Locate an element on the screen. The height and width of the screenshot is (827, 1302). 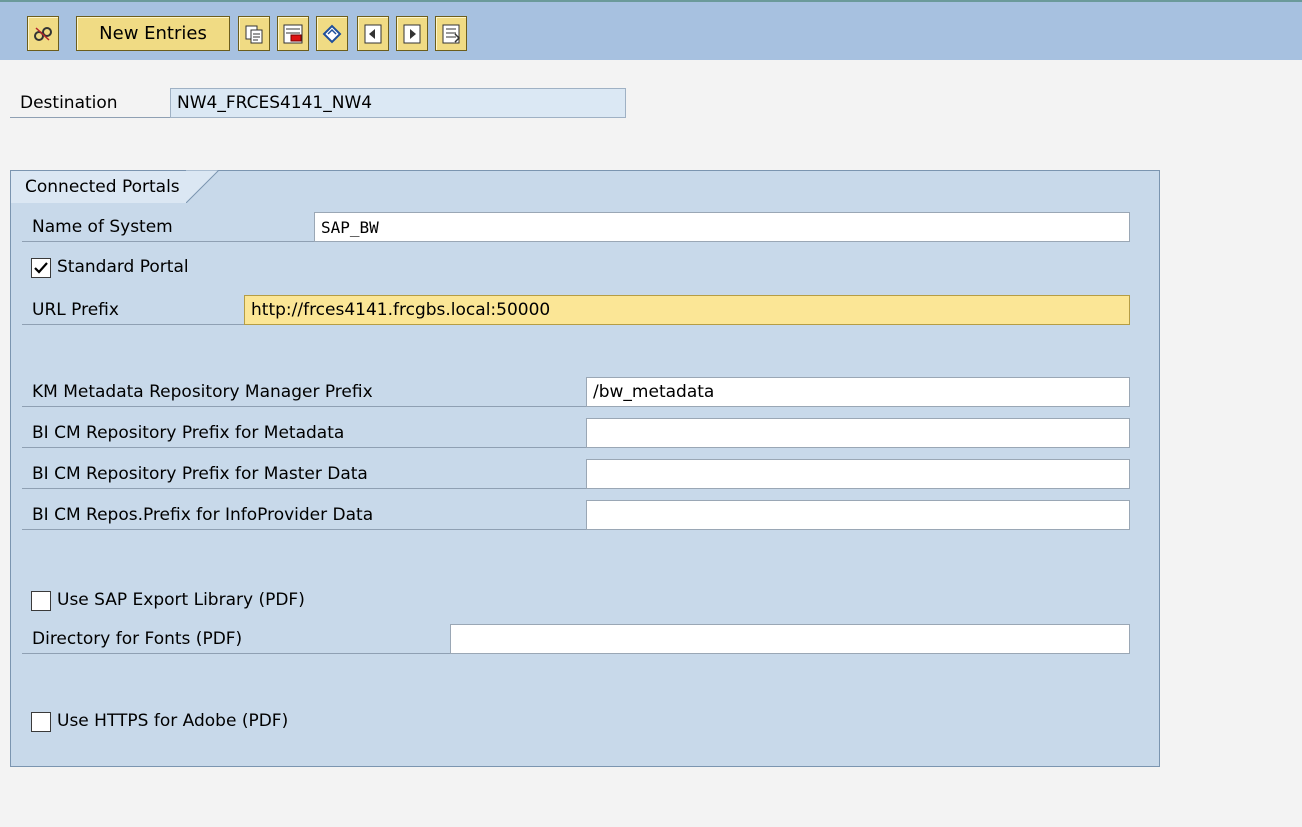
directory-fonts-label: Directory for Fonts (PDF) is located at coordinates (137, 638).